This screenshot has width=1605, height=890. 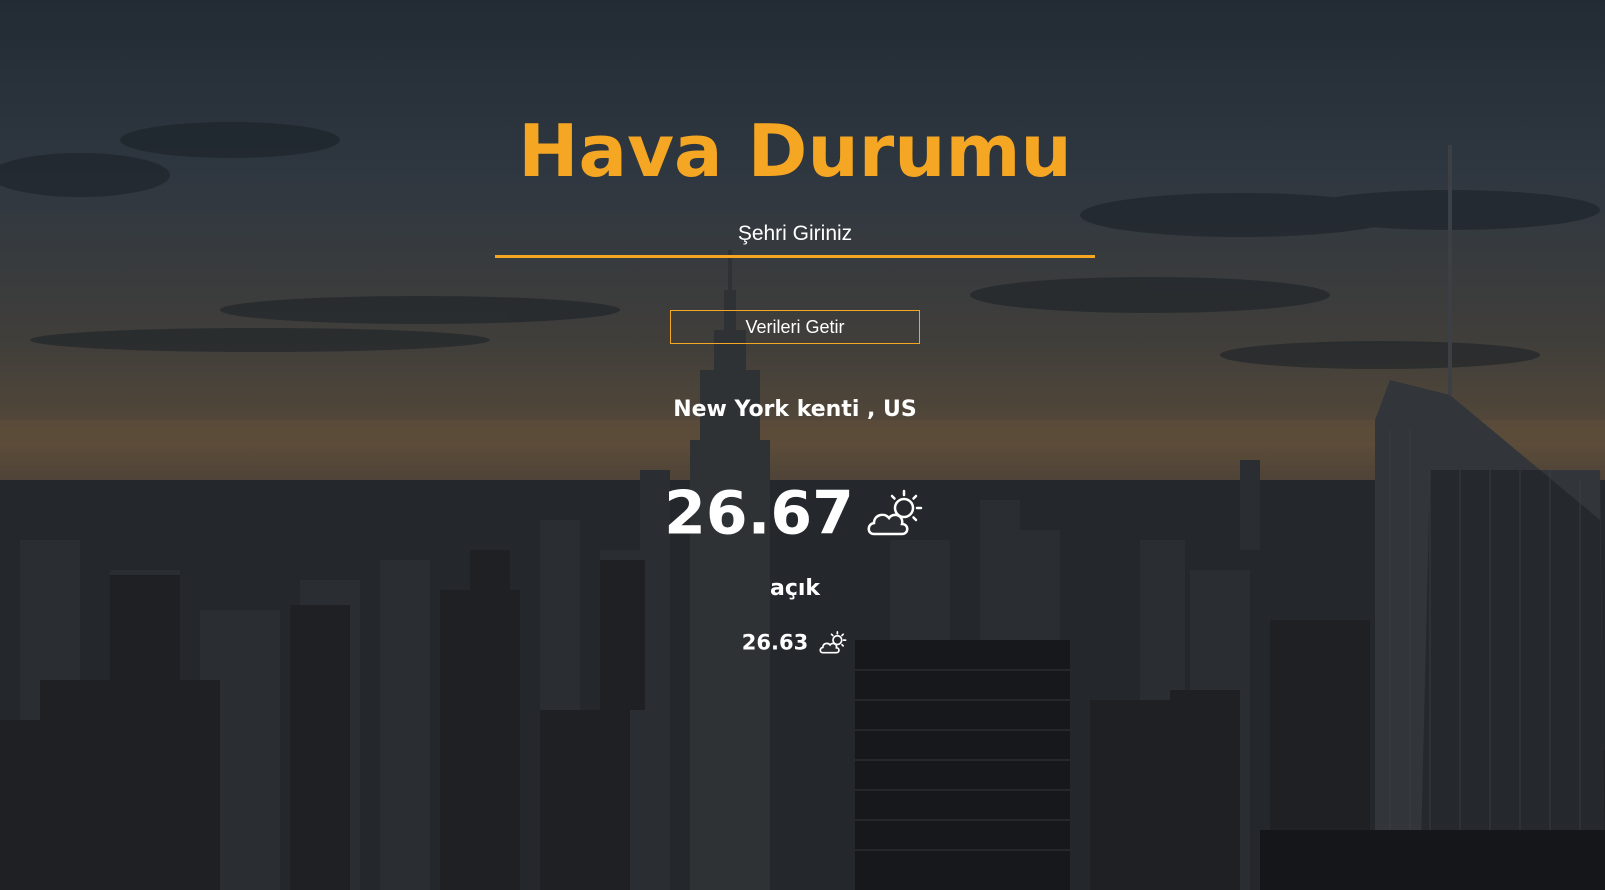 What do you see at coordinates (795, 235) in the screenshot?
I see `city-search-input` at bounding box center [795, 235].